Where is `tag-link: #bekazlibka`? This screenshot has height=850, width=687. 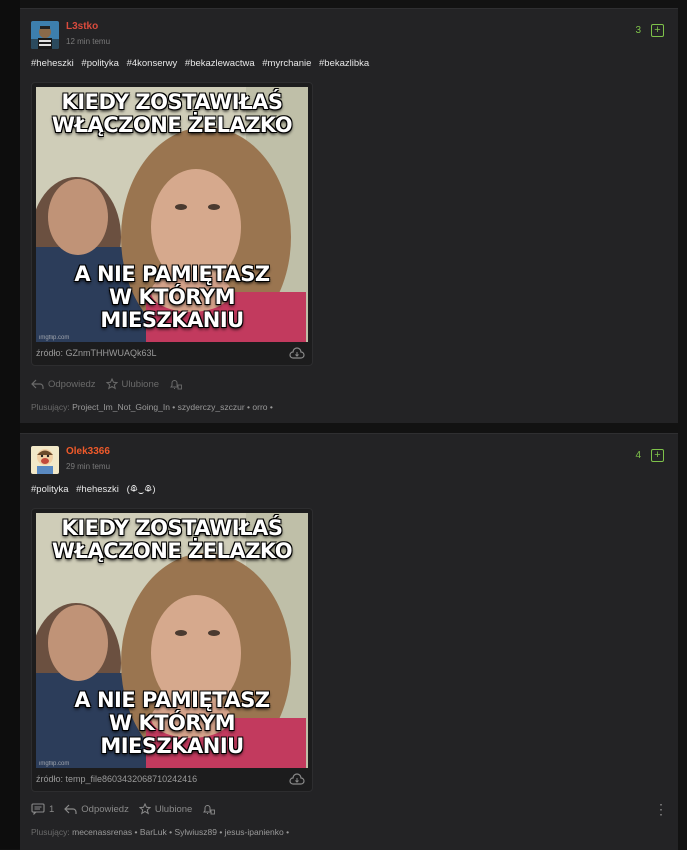
tag-link: #bekazlibka is located at coordinates (344, 63).